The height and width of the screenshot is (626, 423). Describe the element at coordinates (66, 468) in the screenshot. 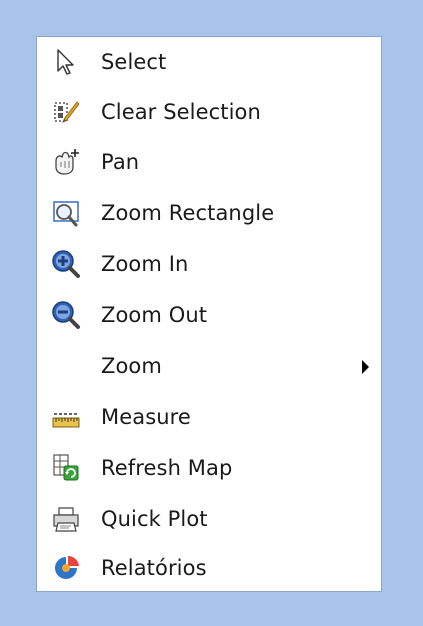

I see `refresh-map-icon` at that location.